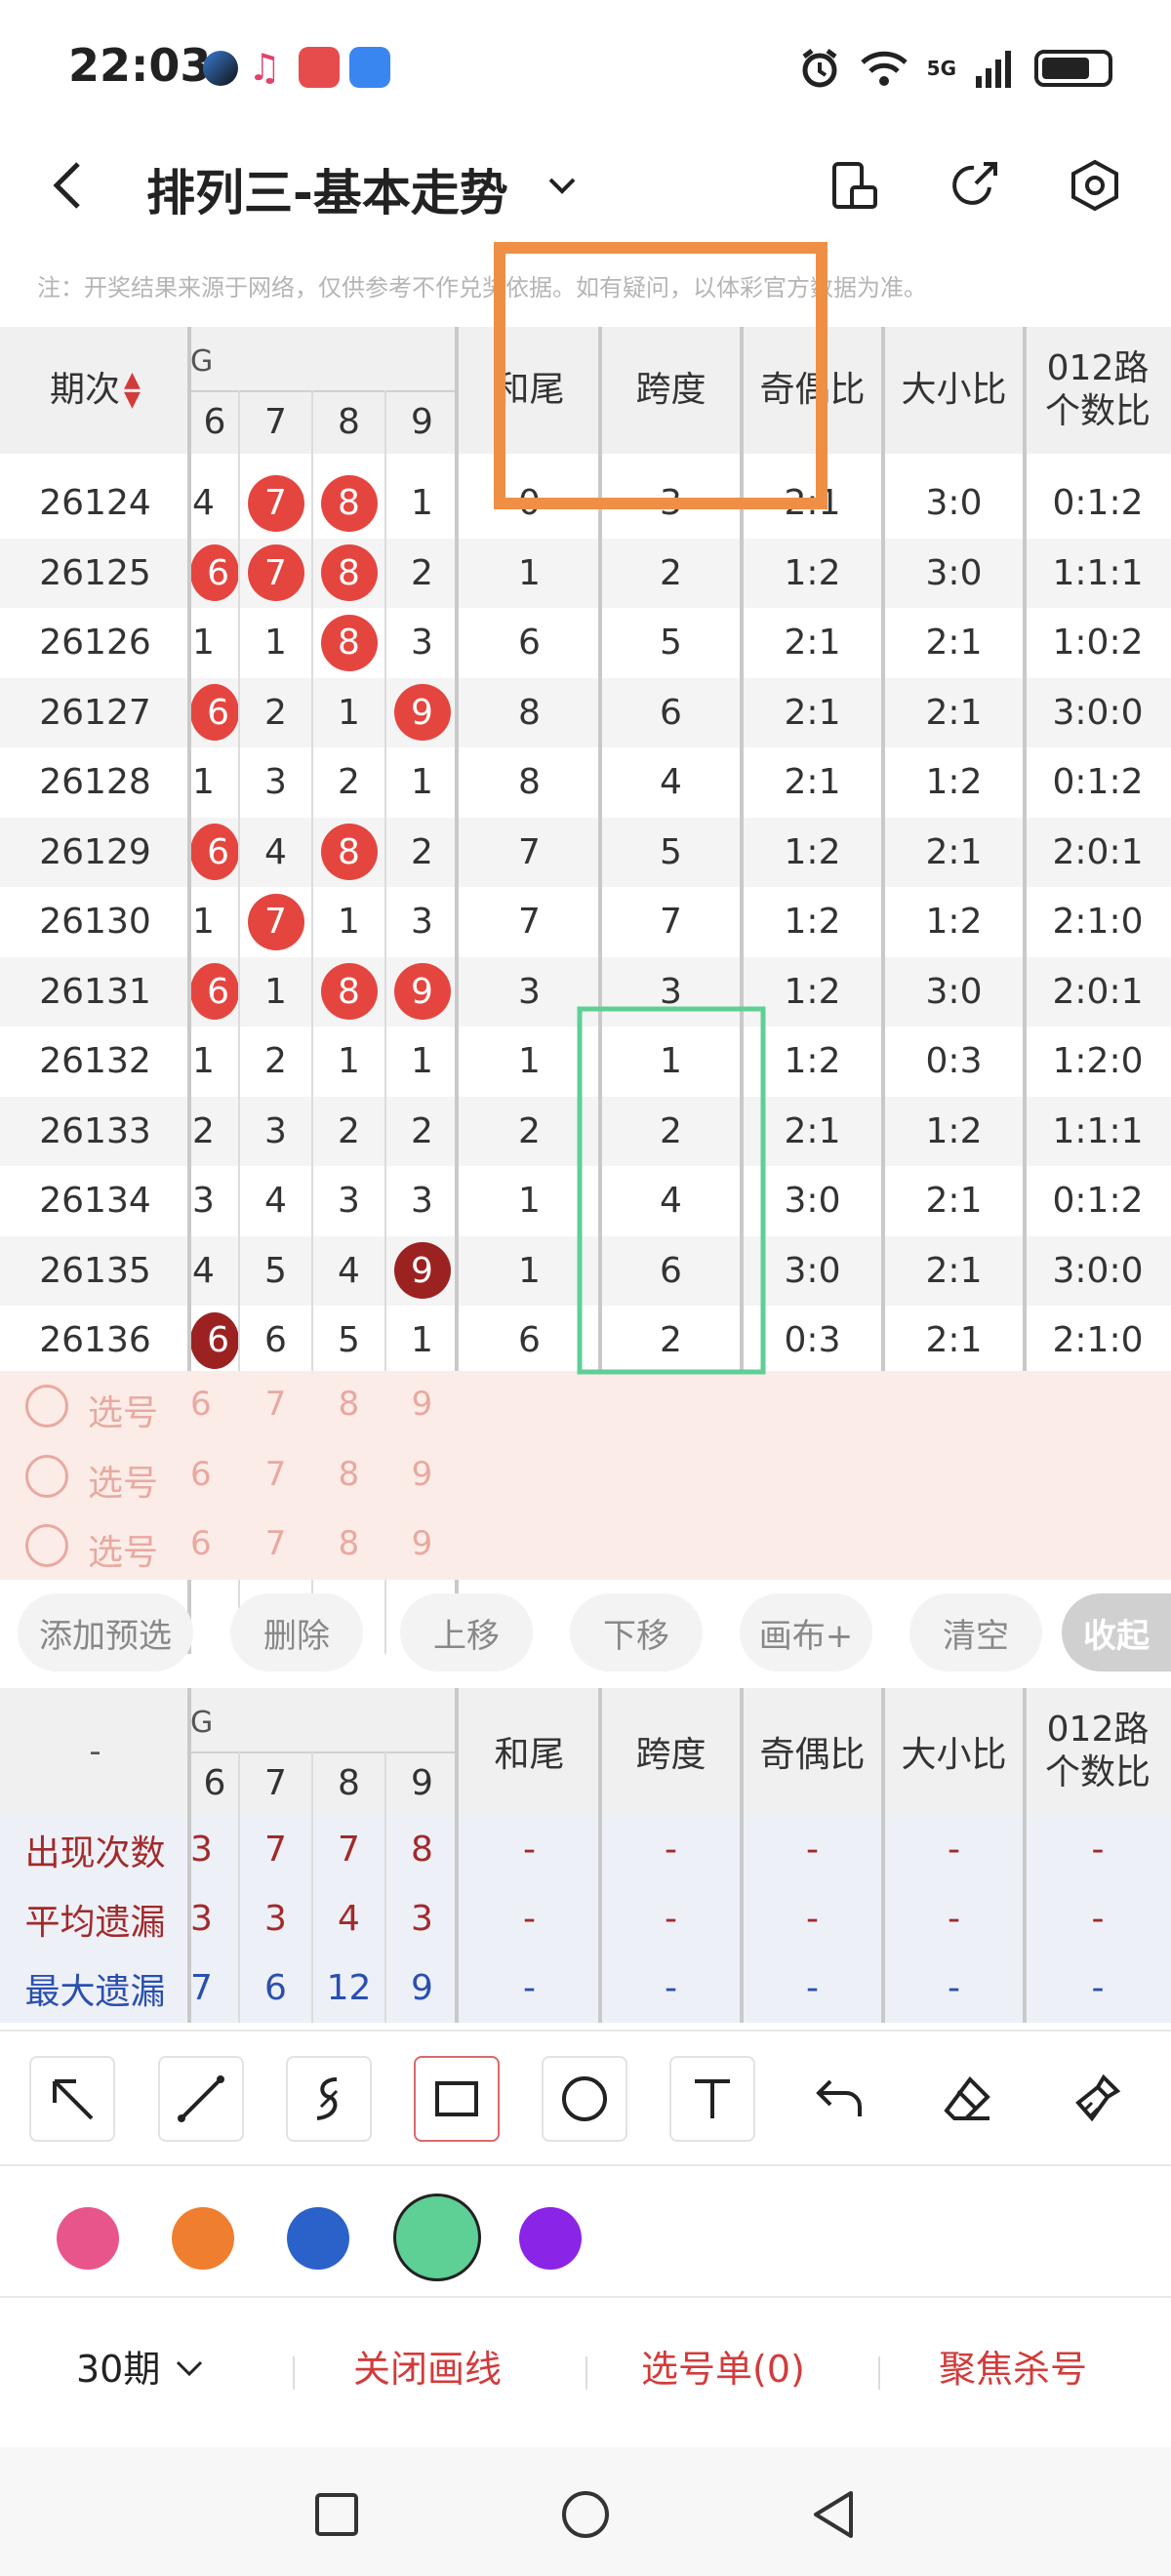 The height and width of the screenshot is (2576, 1171). Describe the element at coordinates (118, 2369) in the screenshot. I see `period-count-label: 30期` at that location.